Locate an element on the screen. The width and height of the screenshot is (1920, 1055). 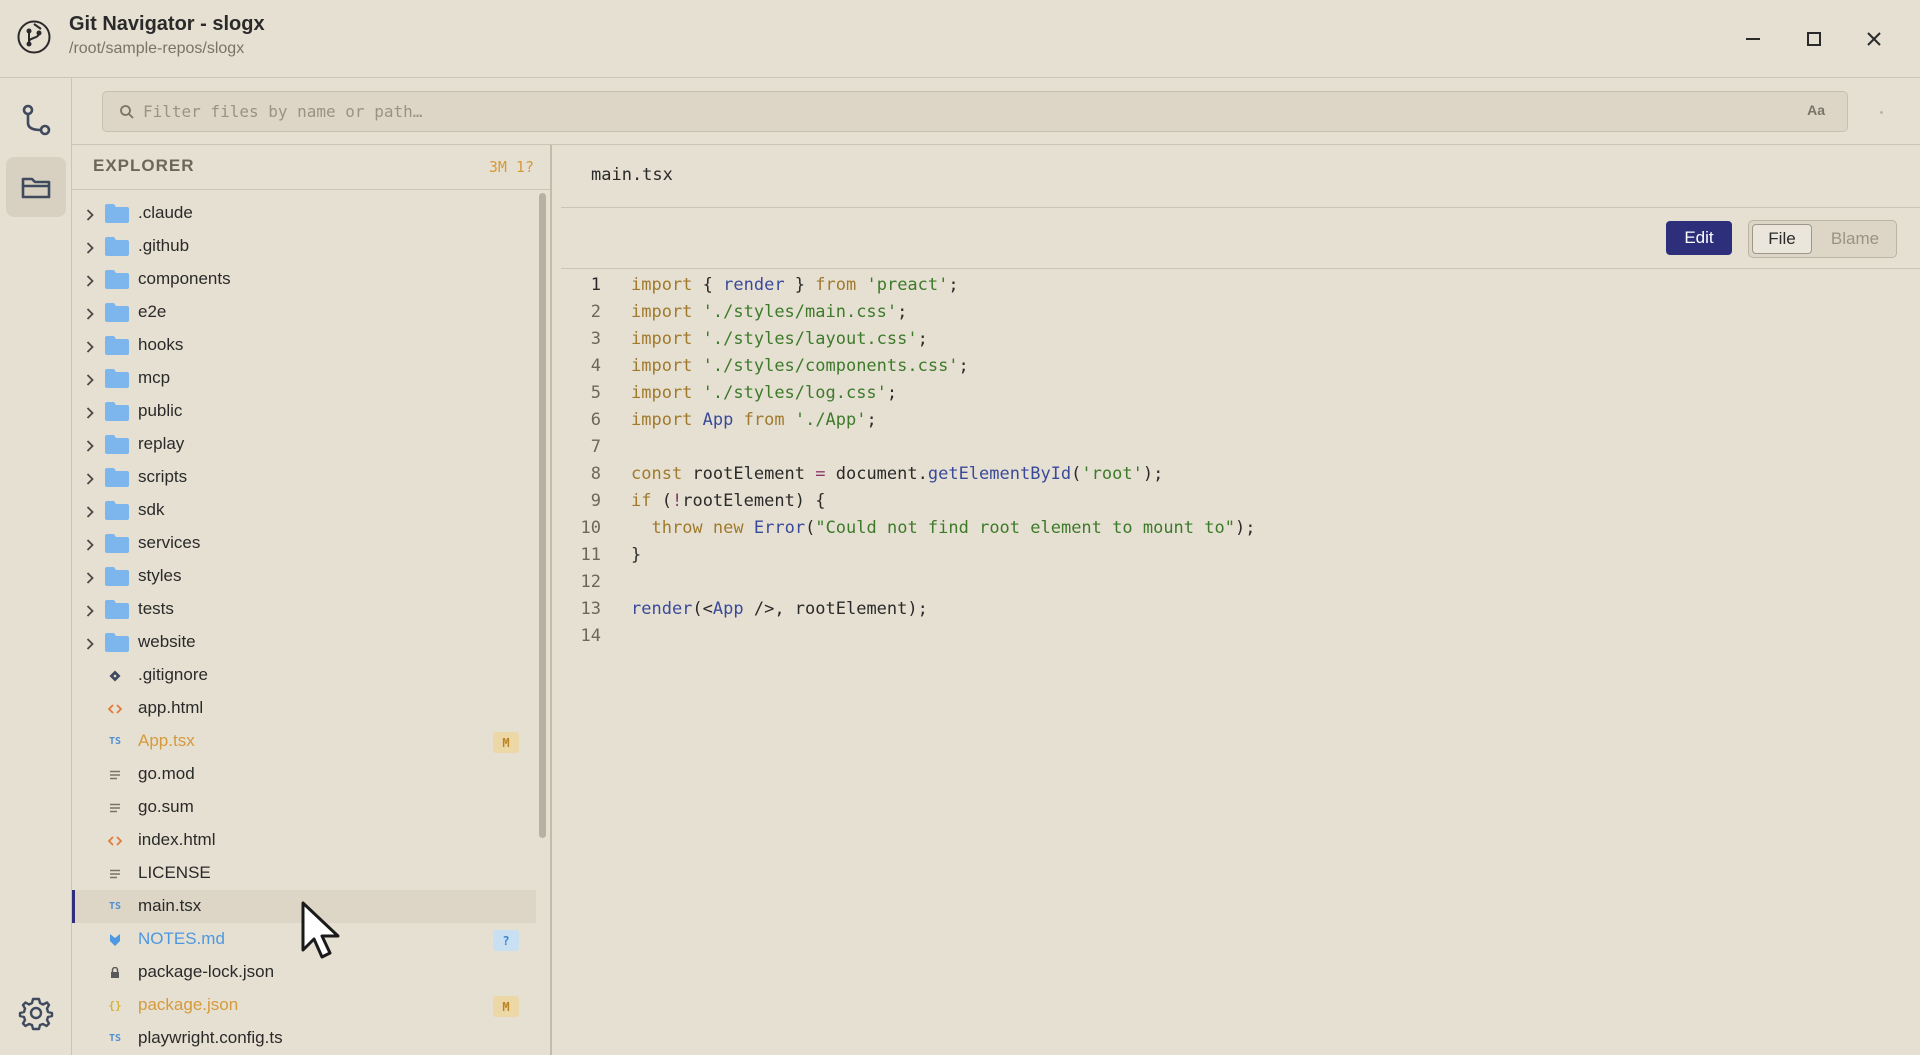
code-line: 9 if (!rootElement) { is located at coordinates (1240, 498).